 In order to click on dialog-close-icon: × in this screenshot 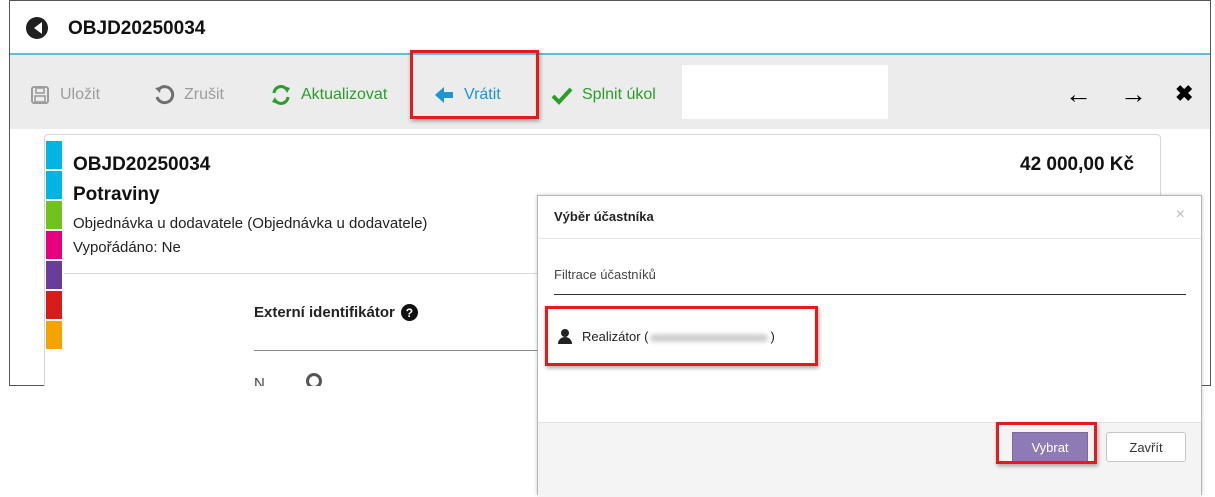, I will do `click(1180, 215)`.